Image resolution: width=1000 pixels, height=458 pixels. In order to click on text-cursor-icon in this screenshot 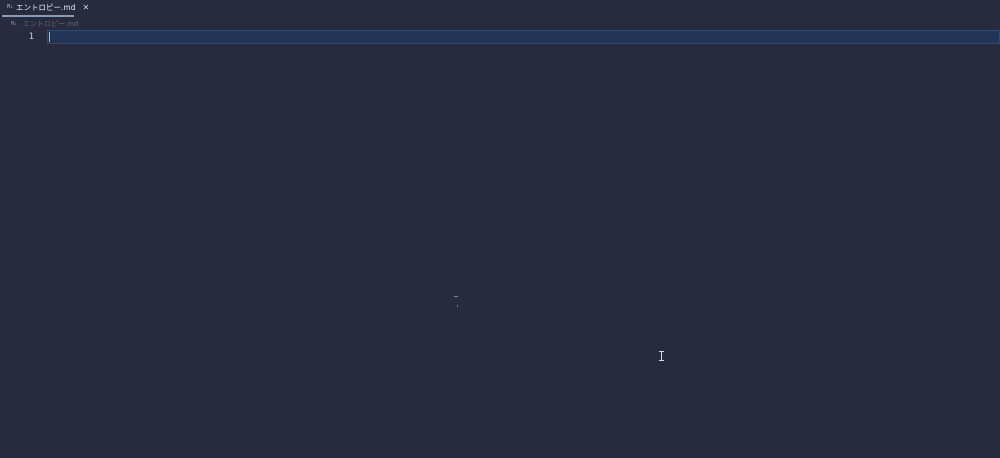, I will do `click(661, 356)`.